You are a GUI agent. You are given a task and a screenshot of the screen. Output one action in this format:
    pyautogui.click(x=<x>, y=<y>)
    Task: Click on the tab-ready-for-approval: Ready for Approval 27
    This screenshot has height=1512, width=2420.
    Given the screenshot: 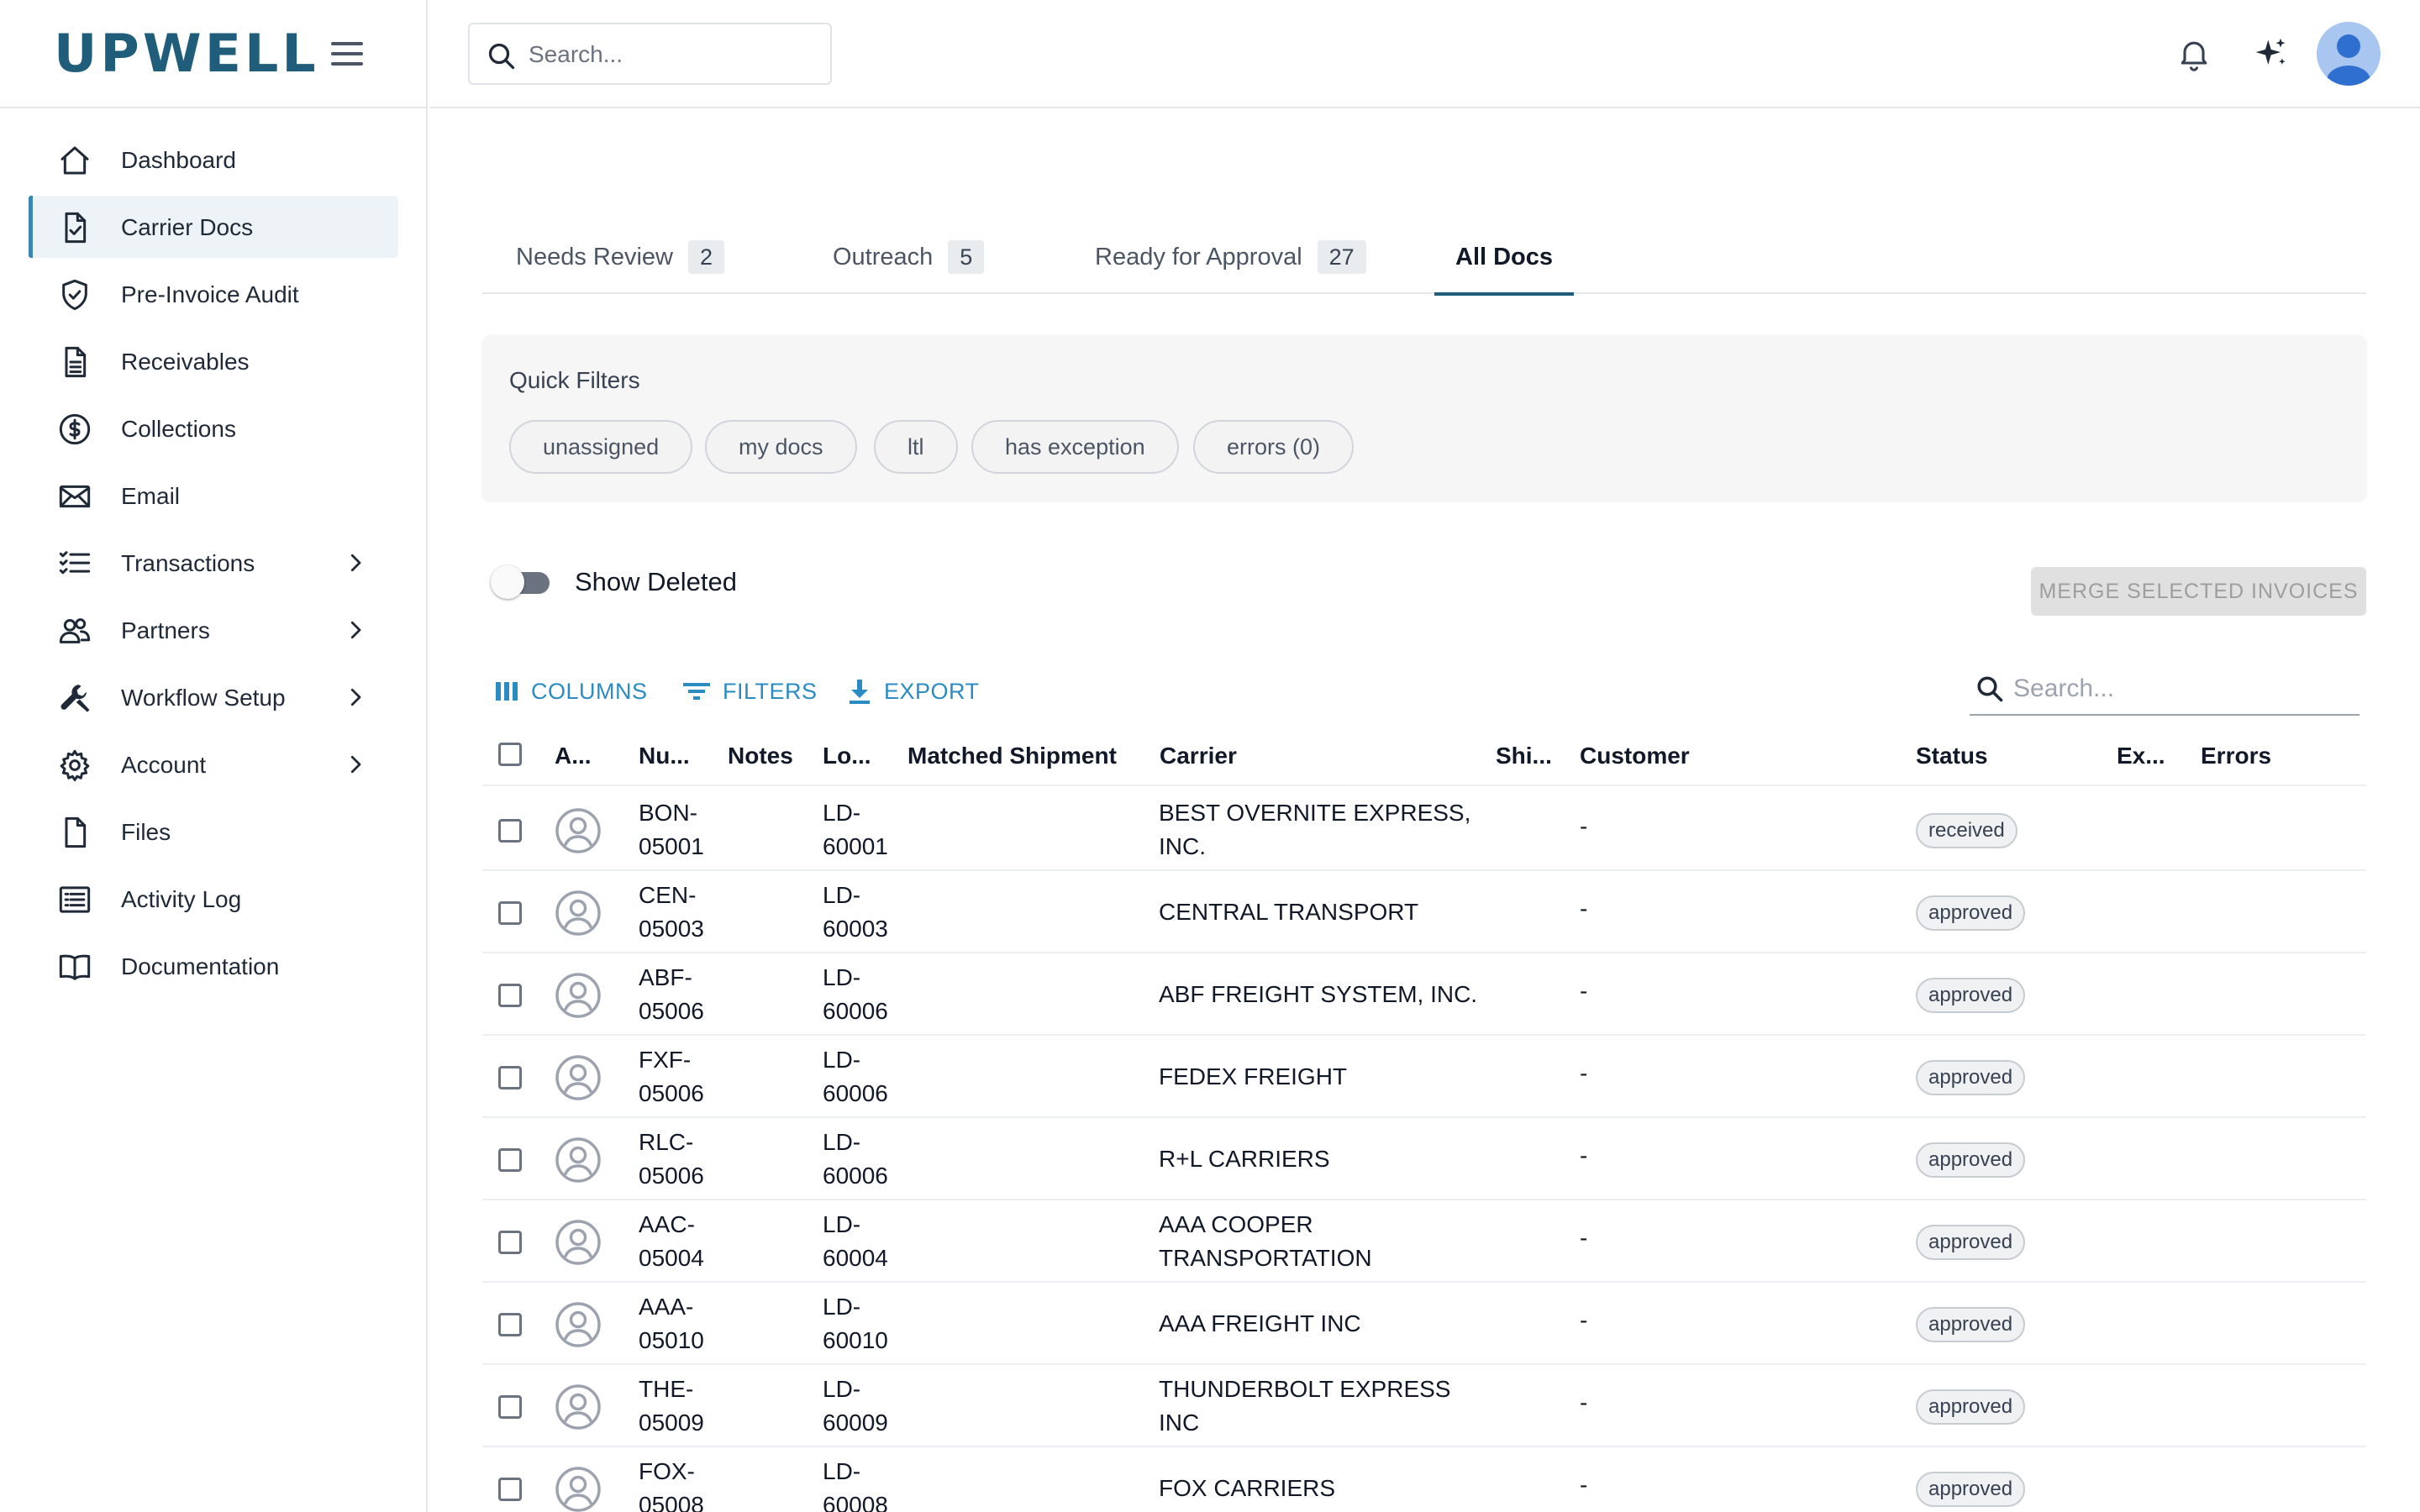 What is the action you would take?
    pyautogui.click(x=1230, y=257)
    